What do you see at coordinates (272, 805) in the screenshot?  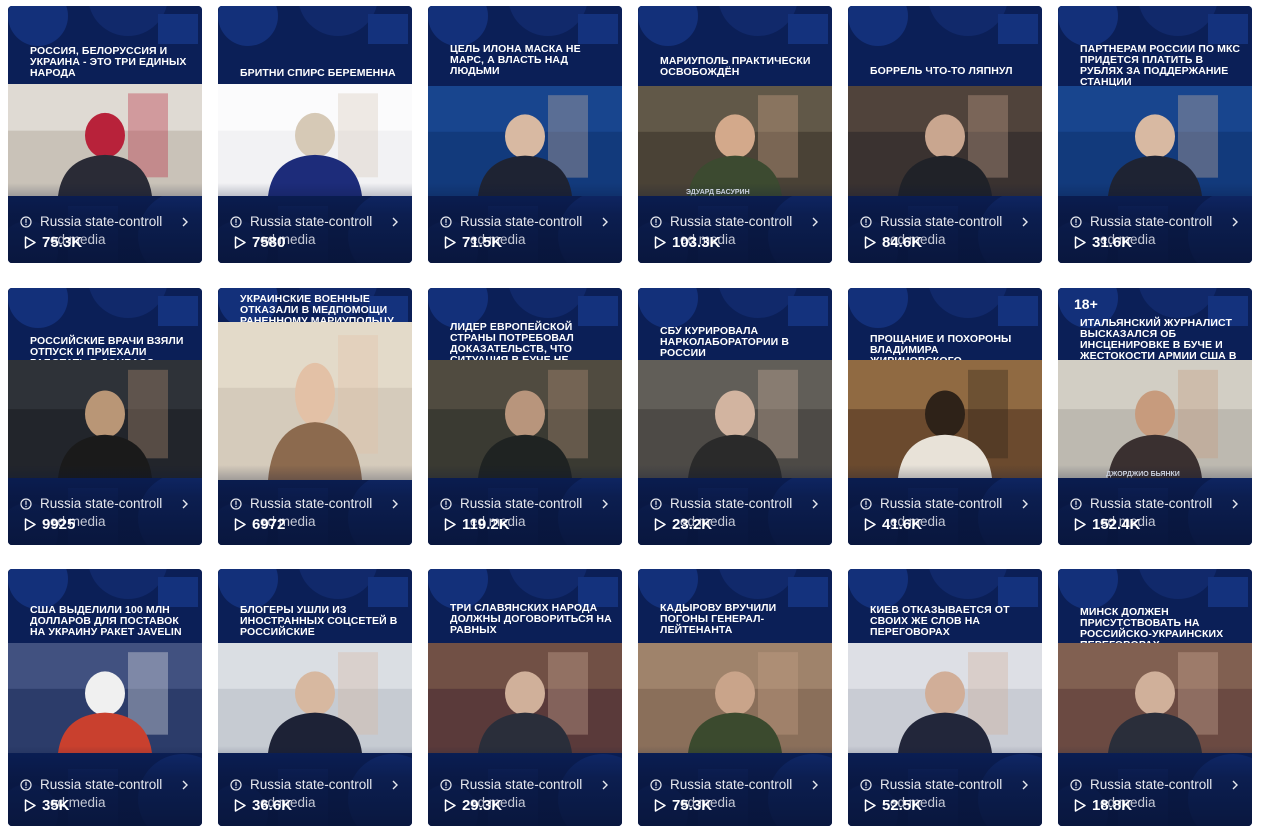 I see `view-count-value: 36.6K` at bounding box center [272, 805].